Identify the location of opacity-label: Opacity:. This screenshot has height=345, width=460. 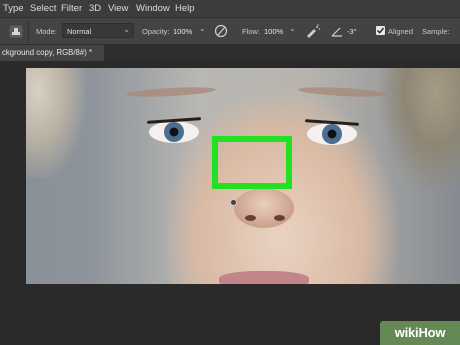
(156, 31).